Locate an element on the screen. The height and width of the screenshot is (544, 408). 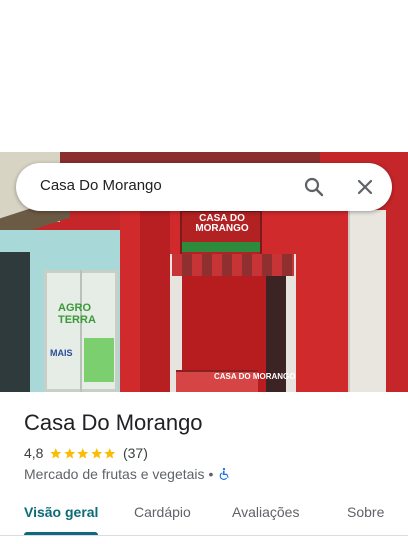
rating-row: 4,8 (37) is located at coordinates (86, 453).